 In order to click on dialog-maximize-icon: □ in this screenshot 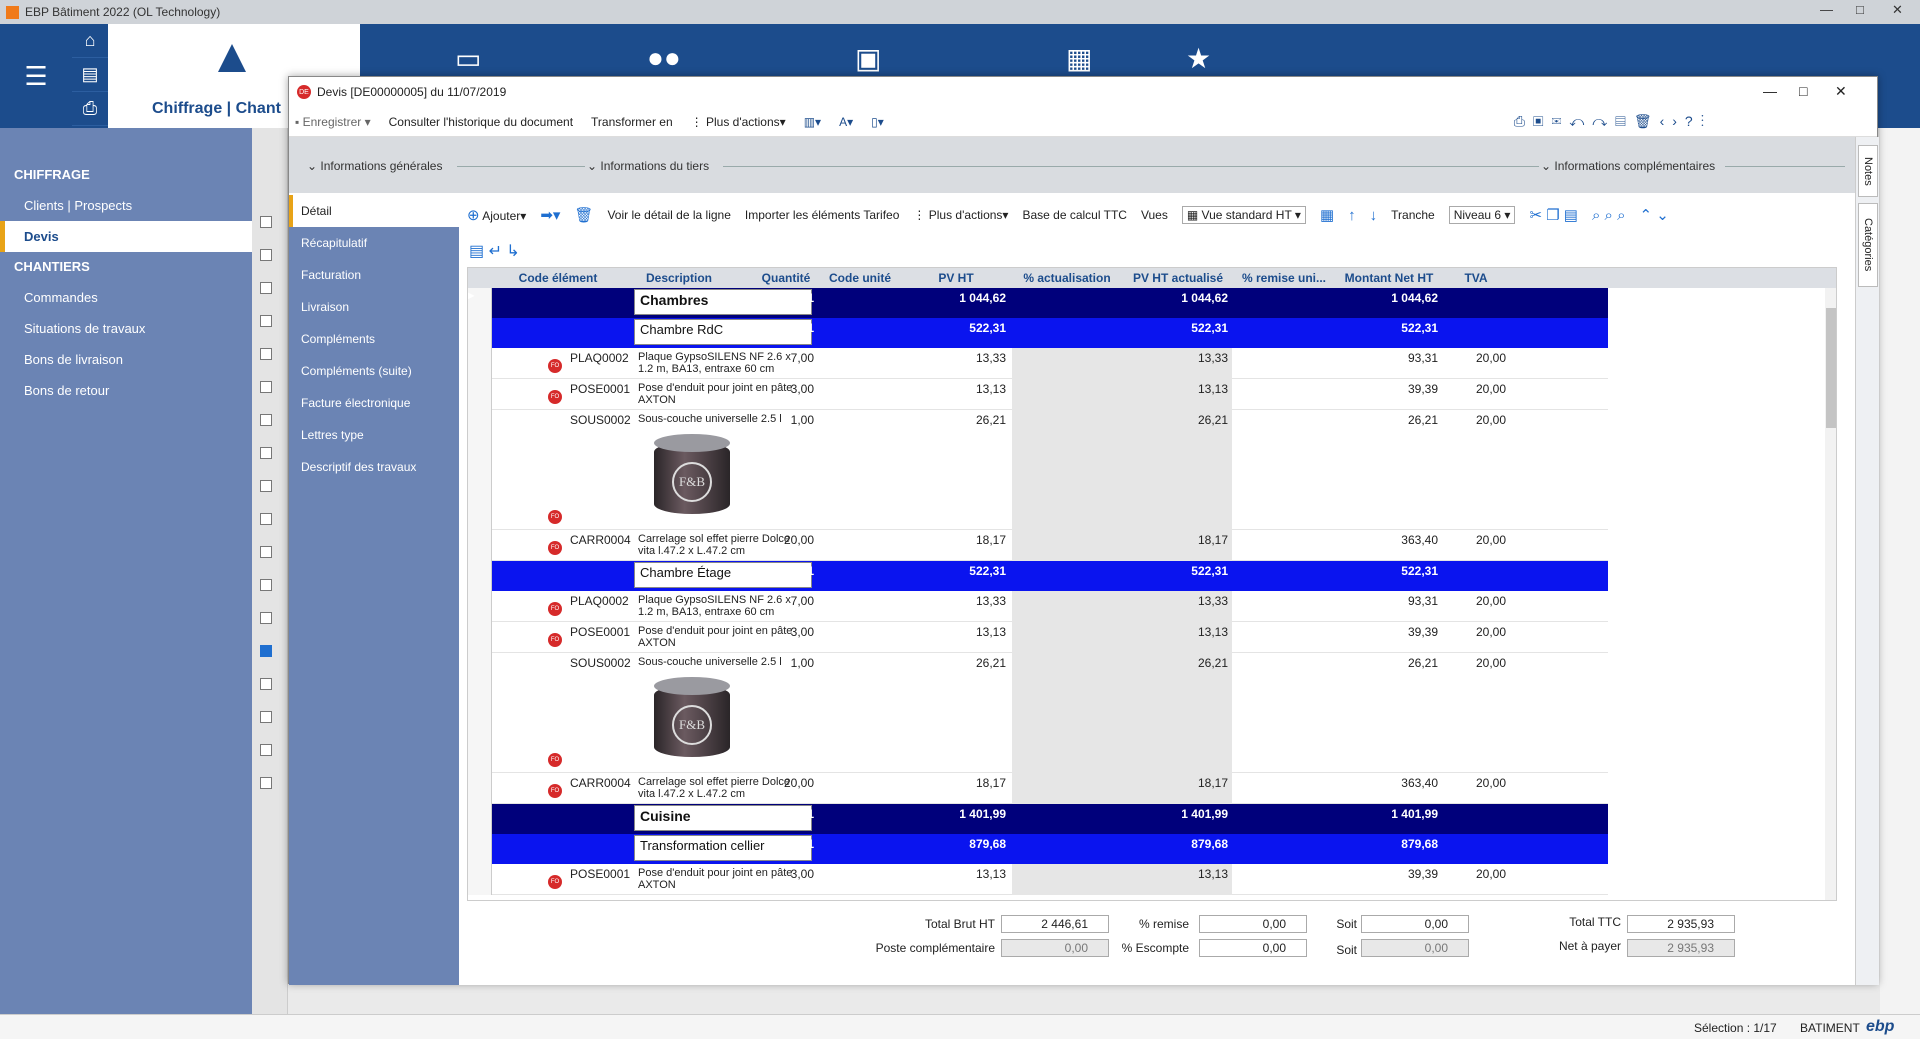, I will do `click(1803, 91)`.